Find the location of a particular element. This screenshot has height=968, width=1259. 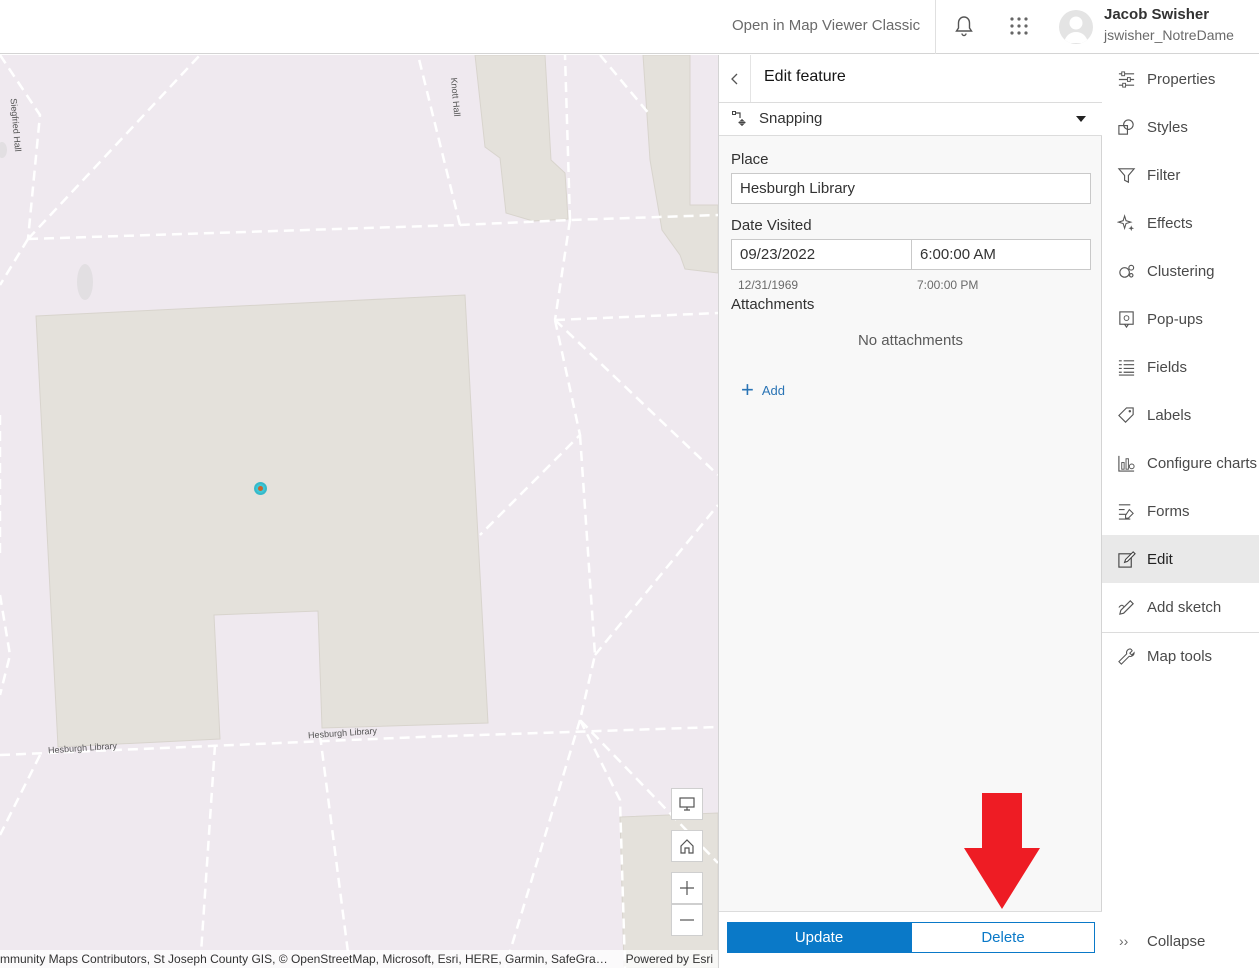

tool-label-effects: Effects is located at coordinates (1170, 223).